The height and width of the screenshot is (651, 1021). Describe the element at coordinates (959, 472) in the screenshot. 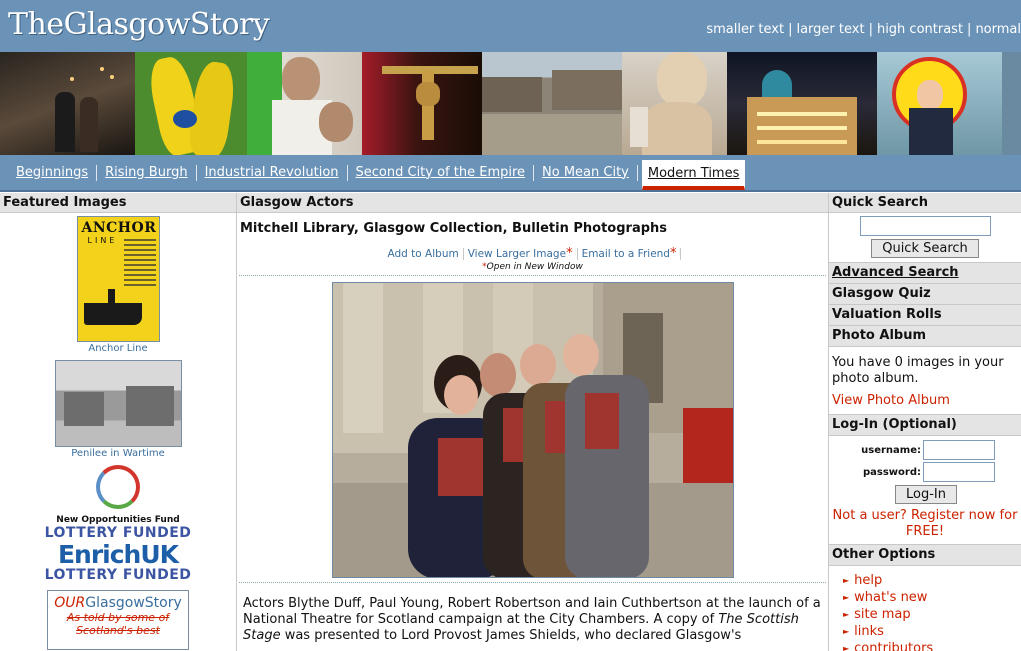

I see `password-field` at that location.